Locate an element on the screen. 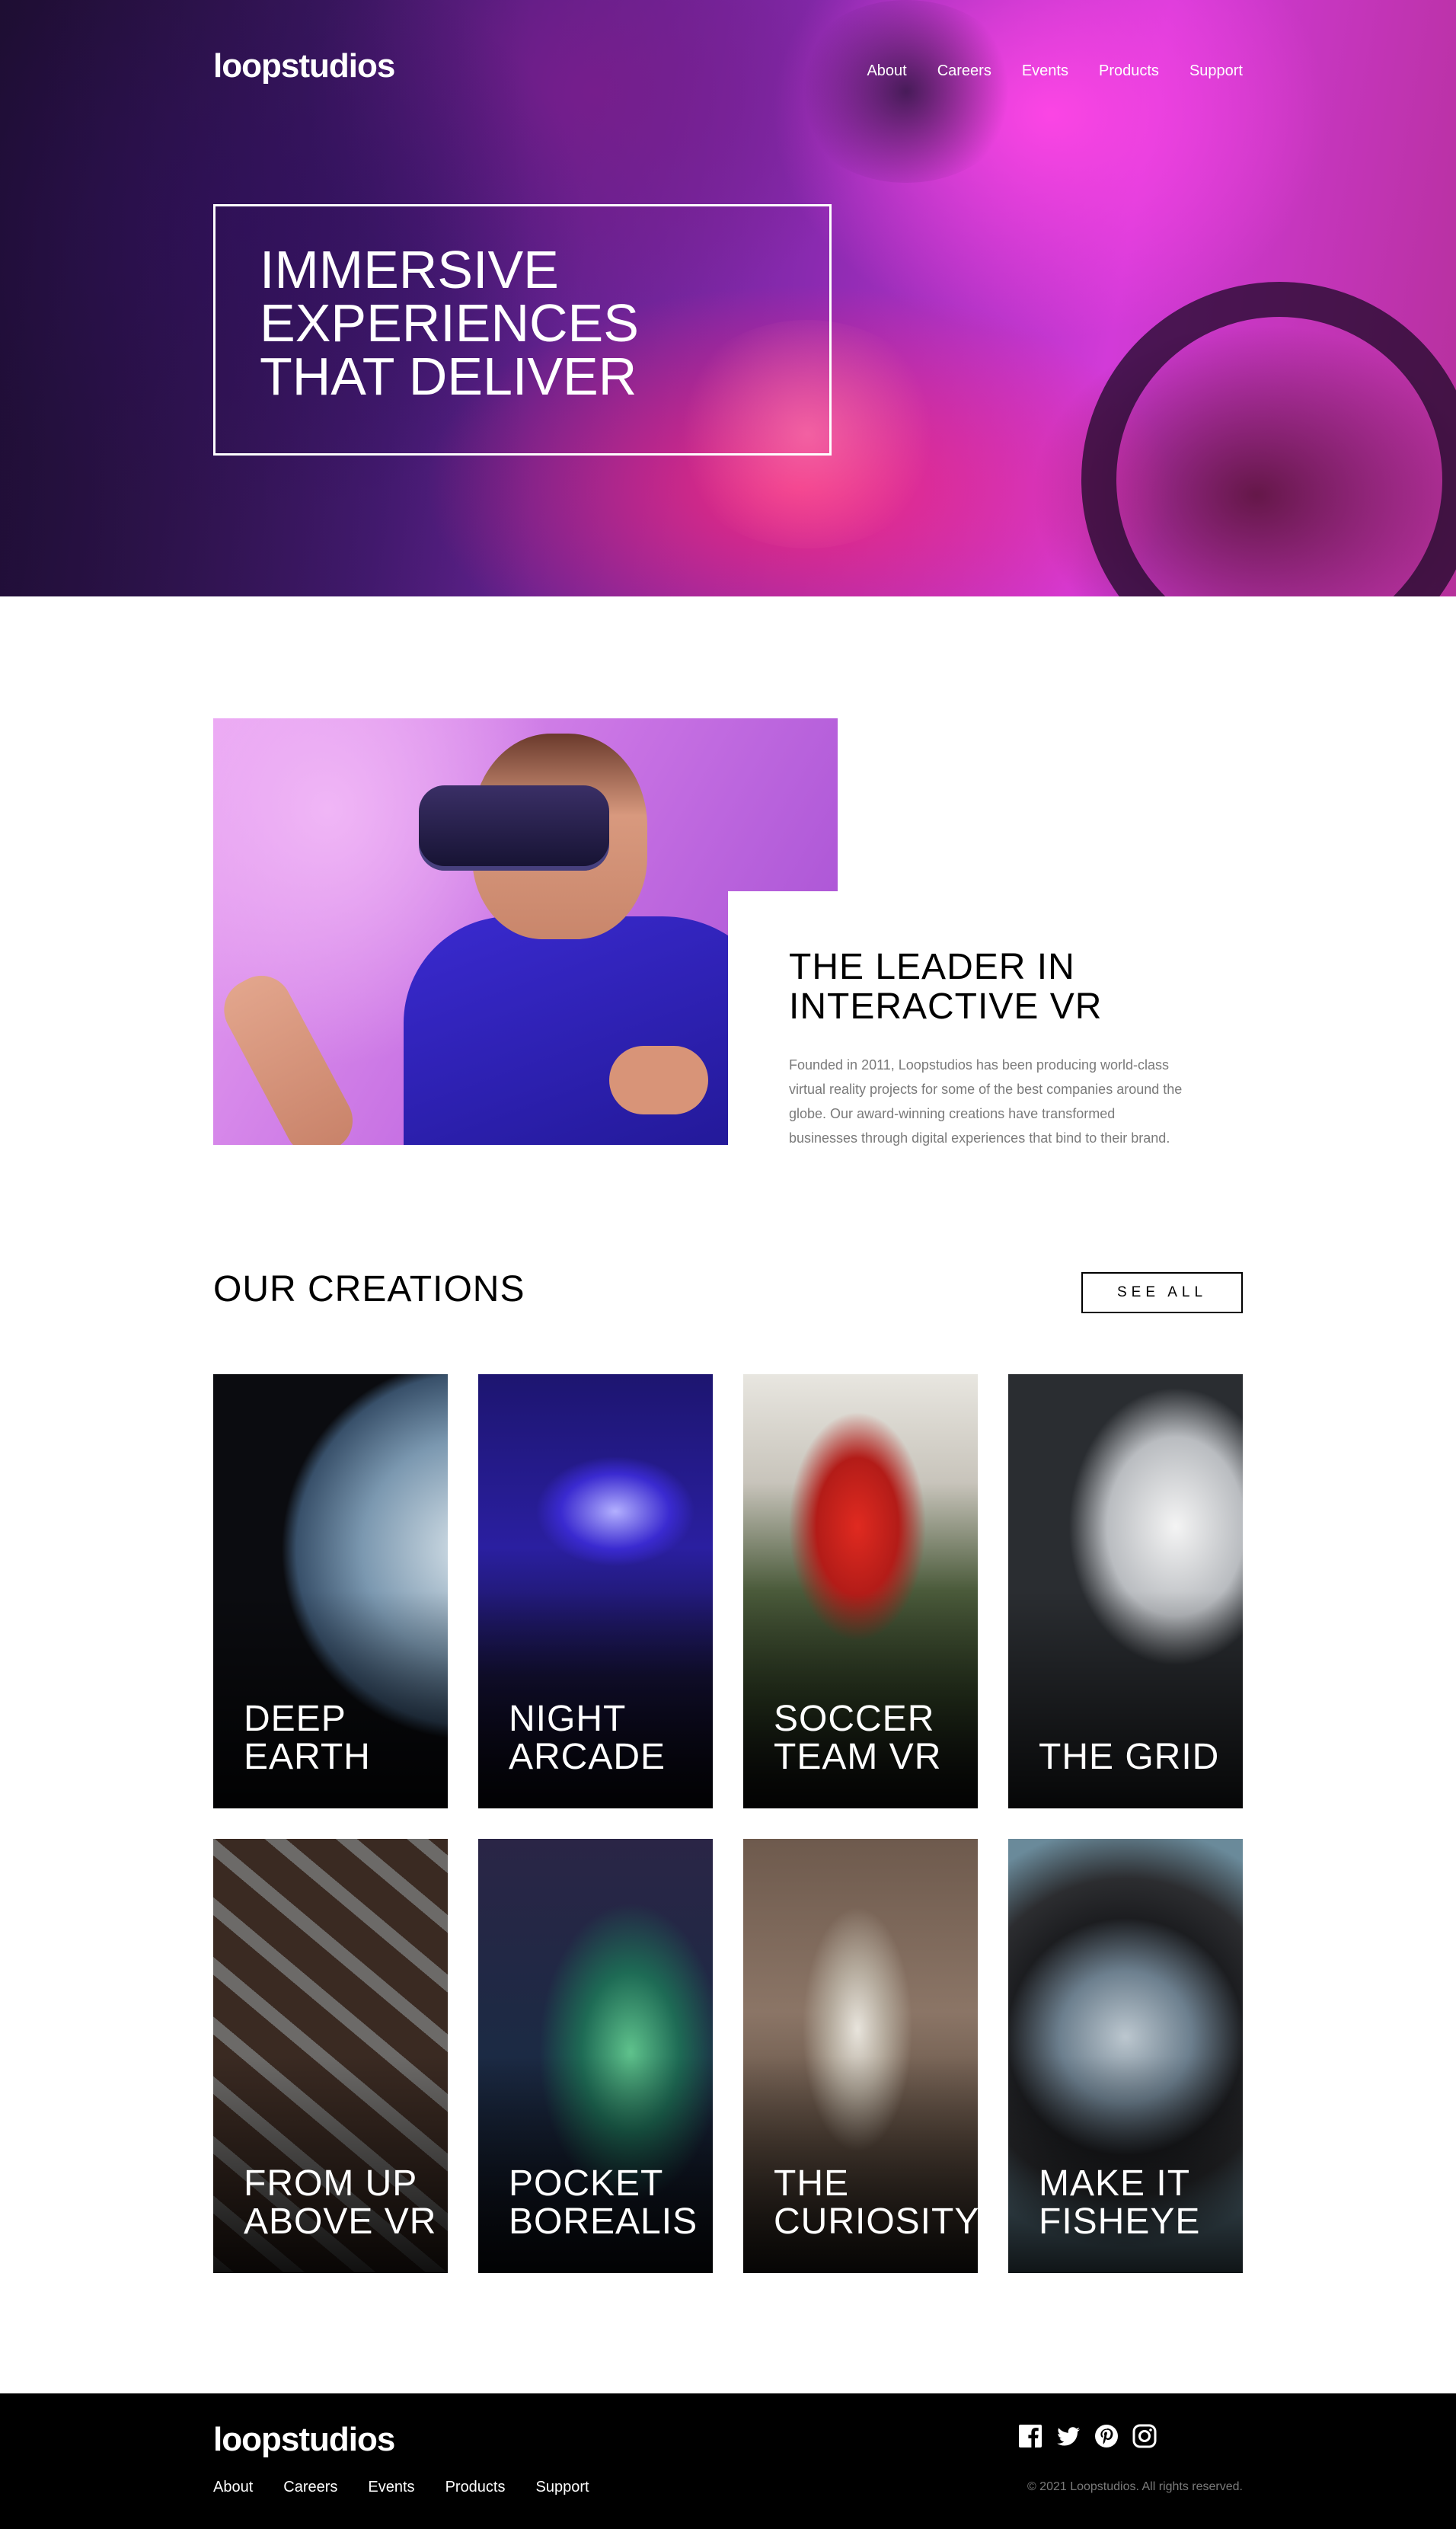  header-nav: About Careers Events Products Support is located at coordinates (1055, 71).